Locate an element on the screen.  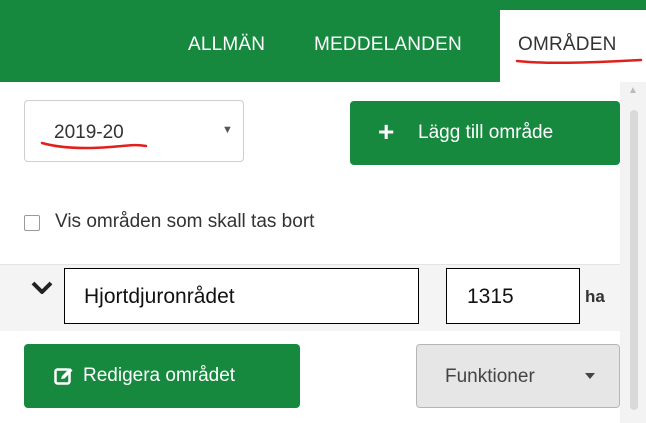
functions-label: Funktioner is located at coordinates (490, 376).